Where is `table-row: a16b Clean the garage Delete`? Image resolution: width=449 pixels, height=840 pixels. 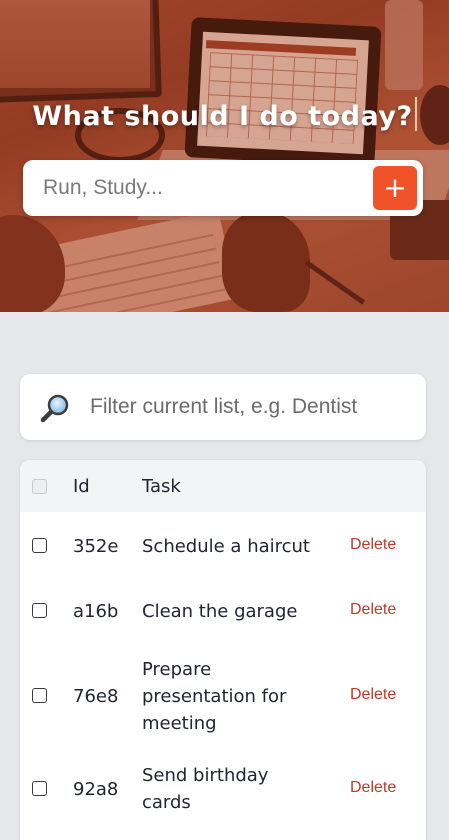 table-row: a16b Clean the garage Delete is located at coordinates (223, 609).